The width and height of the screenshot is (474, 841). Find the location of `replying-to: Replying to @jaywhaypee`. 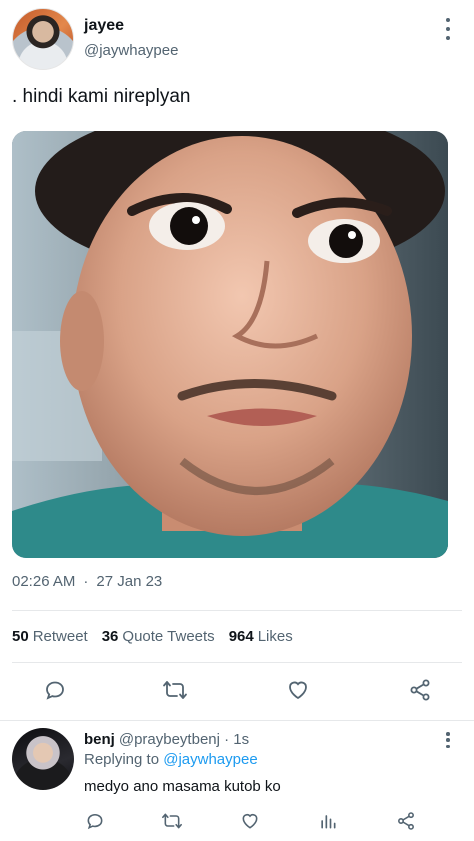

replying-to: Replying to @jaywhaypee is located at coordinates (171, 759).